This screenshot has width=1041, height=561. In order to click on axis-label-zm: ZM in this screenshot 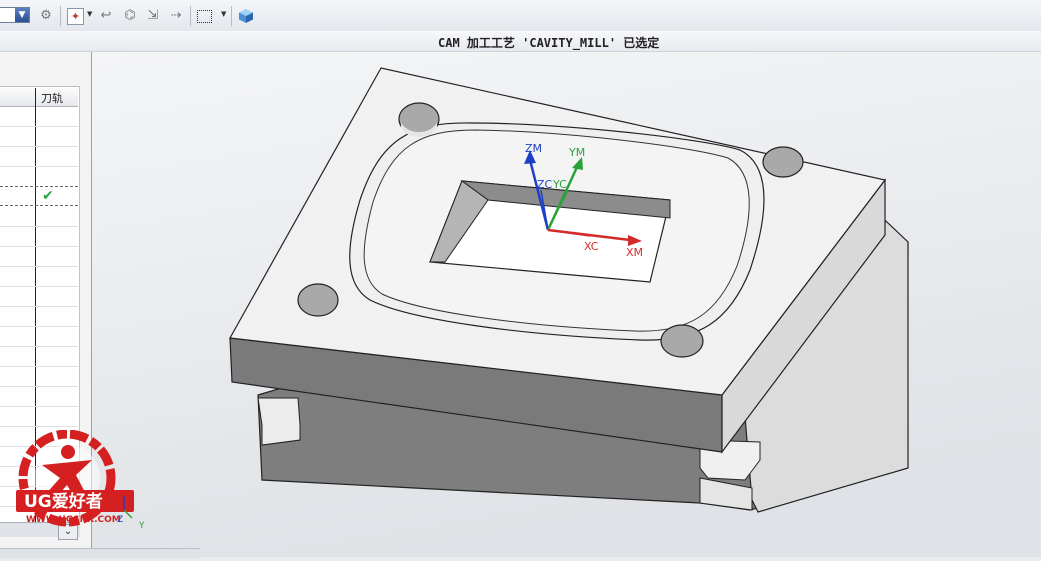, I will do `click(533, 148)`.